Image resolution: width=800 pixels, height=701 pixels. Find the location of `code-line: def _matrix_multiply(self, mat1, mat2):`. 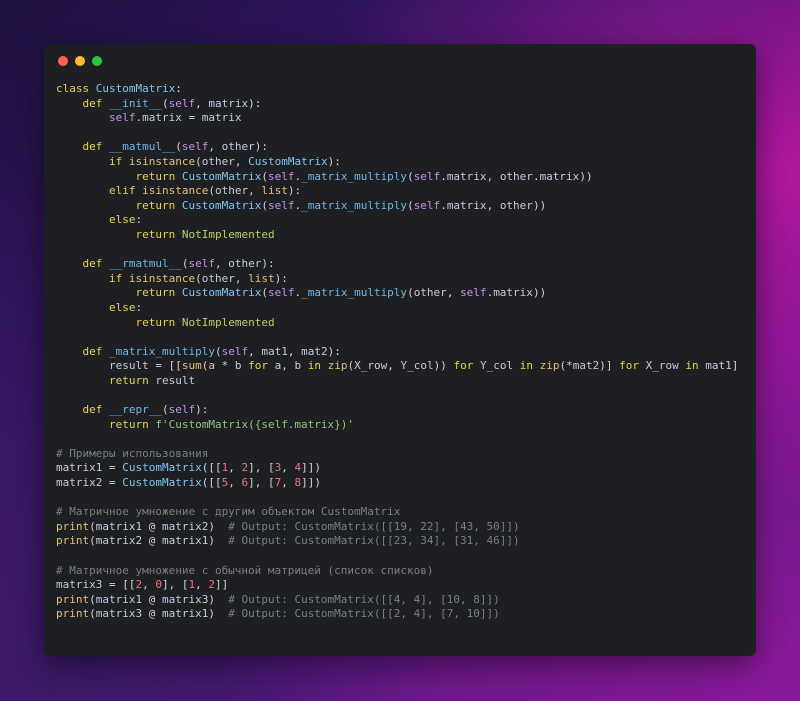

code-line: def _matrix_multiply(self, mat1, mat2): is located at coordinates (211, 351).